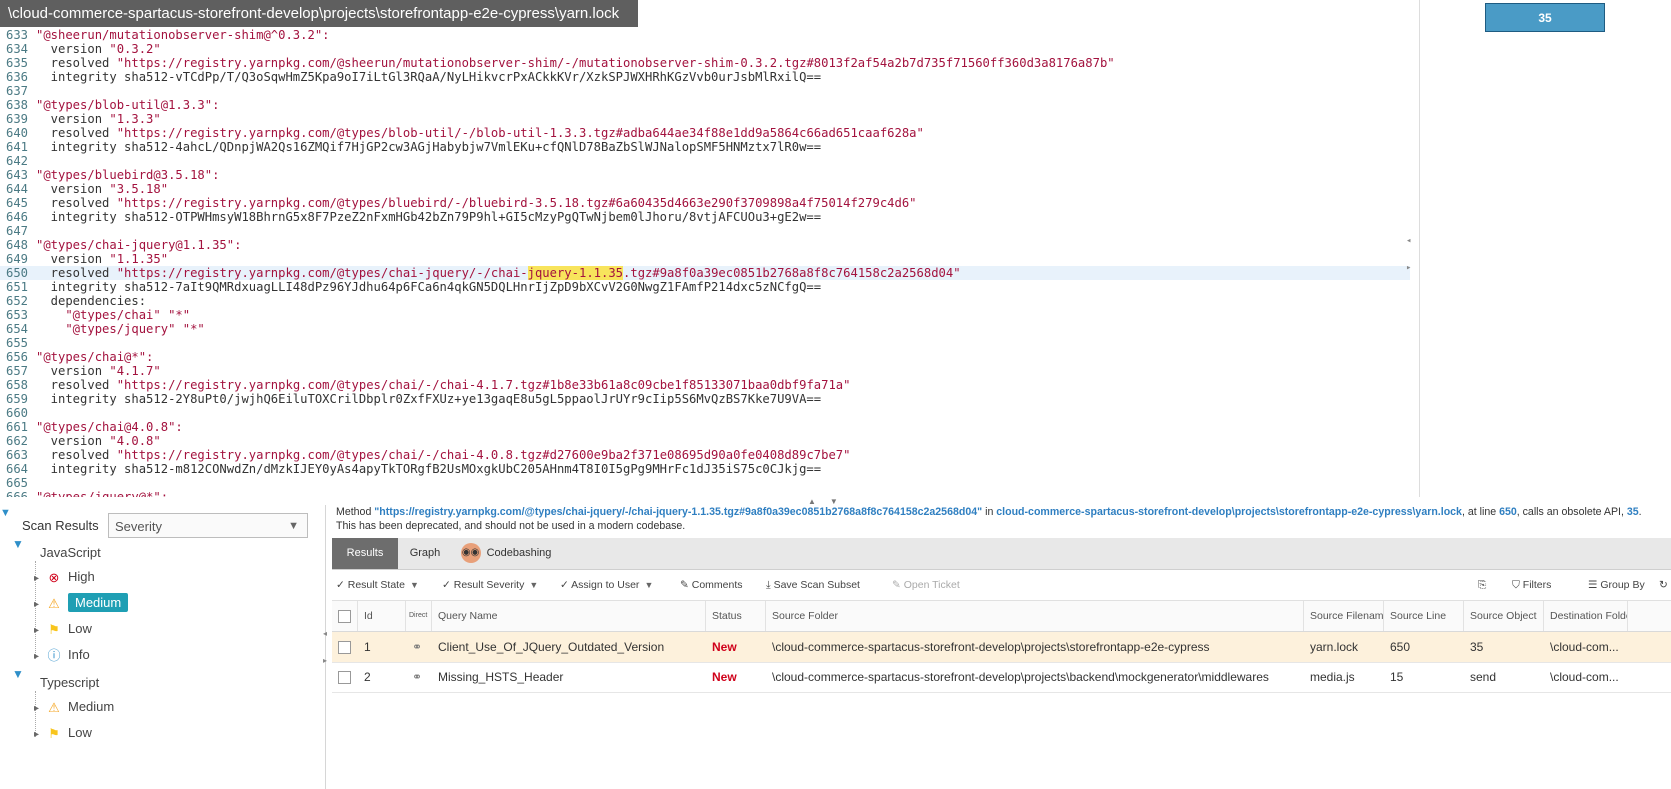  I want to click on col-source-folder: Source Folder, so click(1035, 616).